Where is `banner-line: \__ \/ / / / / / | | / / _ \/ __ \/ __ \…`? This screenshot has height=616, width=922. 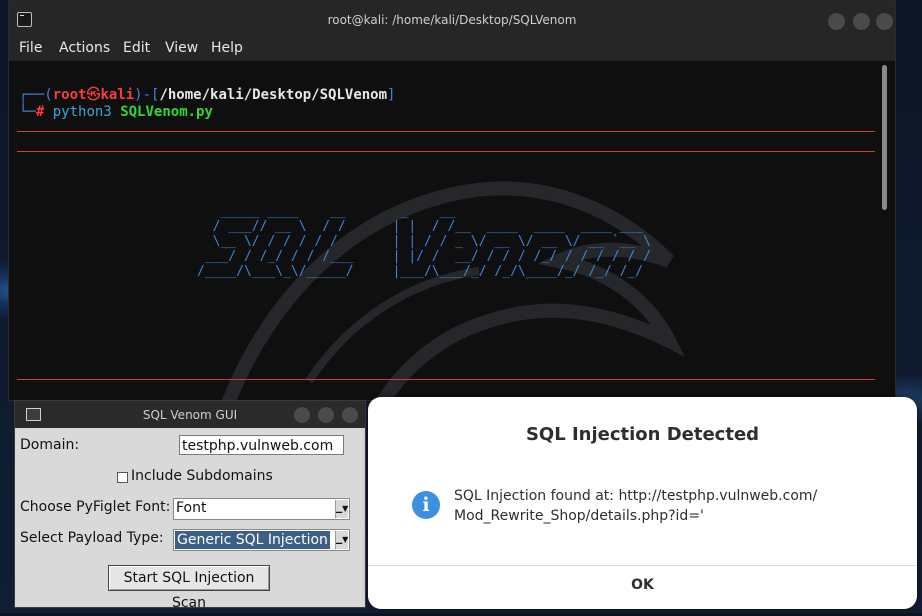
banner-line: \__ \/ / / / / / | | / / _ \/ __ \/ __ \… is located at coordinates (424, 241).